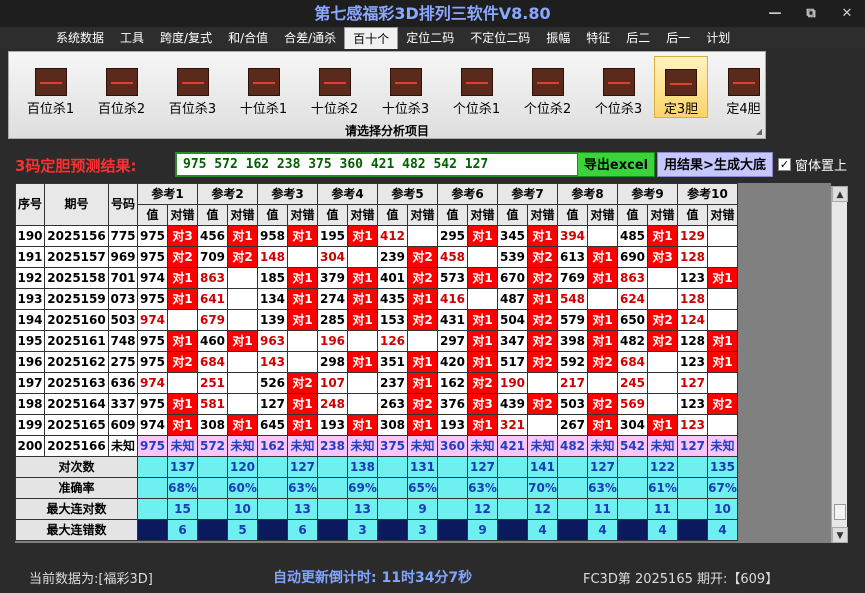 This screenshot has height=593, width=865. What do you see at coordinates (572, 278) in the screenshot?
I see `ref-value: 769` at bounding box center [572, 278].